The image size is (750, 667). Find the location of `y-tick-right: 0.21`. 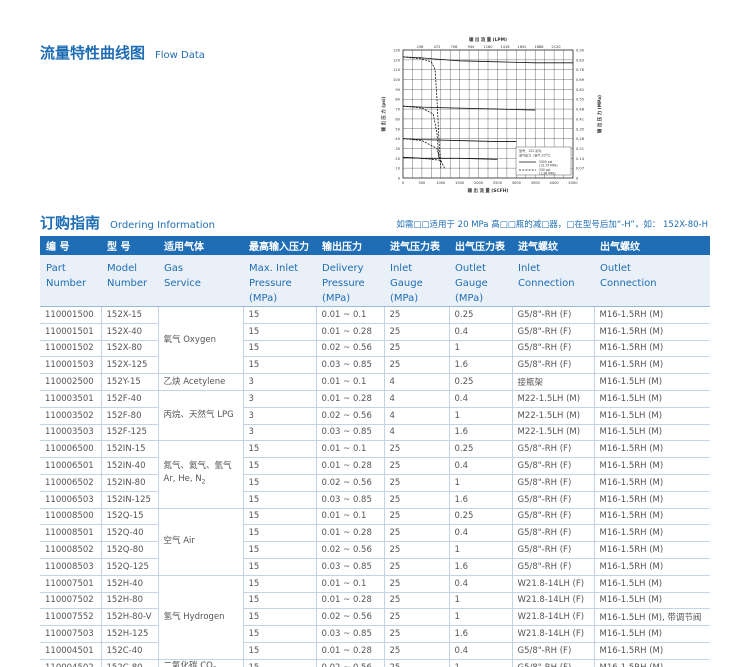

y-tick-right: 0.21 is located at coordinates (580, 149).